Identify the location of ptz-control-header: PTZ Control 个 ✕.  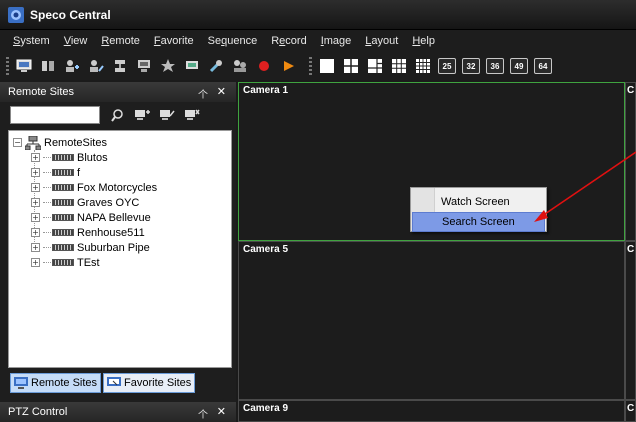
(118, 412).